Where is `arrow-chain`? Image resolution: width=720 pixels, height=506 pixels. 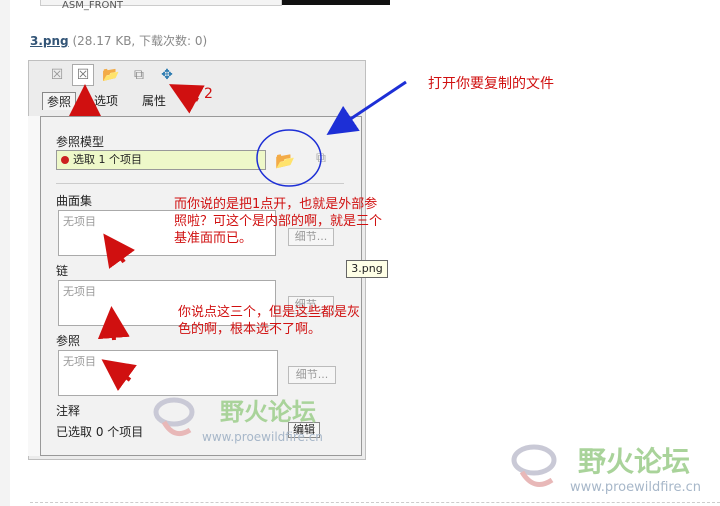 arrow-chain is located at coordinates (113, 323).